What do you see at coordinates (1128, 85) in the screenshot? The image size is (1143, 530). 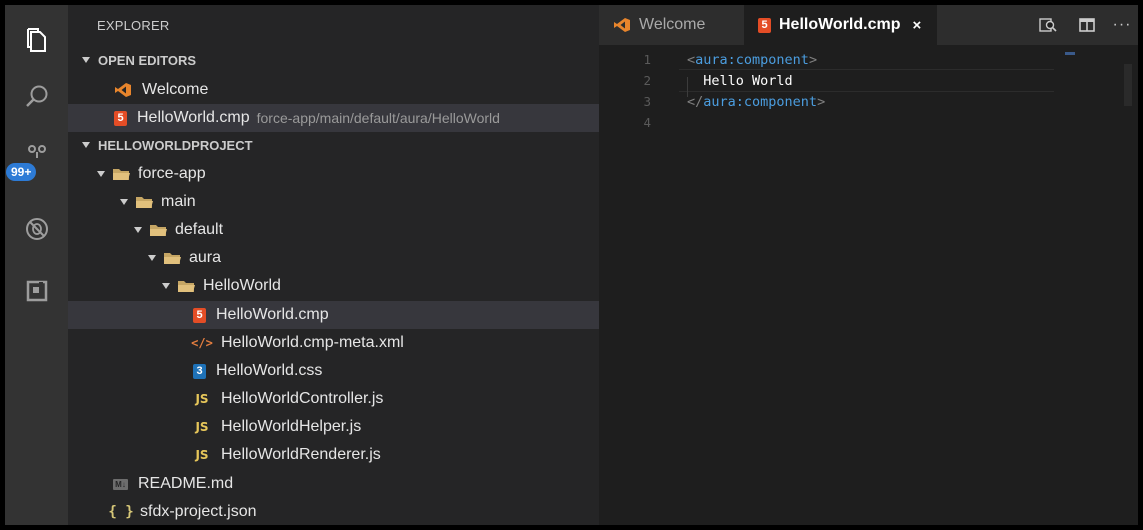 I see `vertical-scrollbar` at bounding box center [1128, 85].